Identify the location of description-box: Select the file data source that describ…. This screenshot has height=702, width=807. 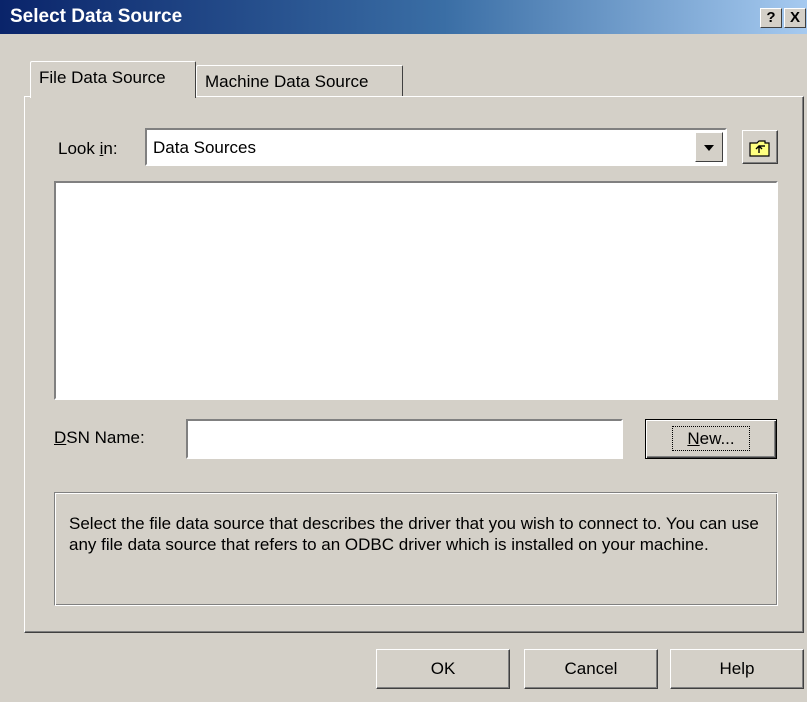
(416, 549).